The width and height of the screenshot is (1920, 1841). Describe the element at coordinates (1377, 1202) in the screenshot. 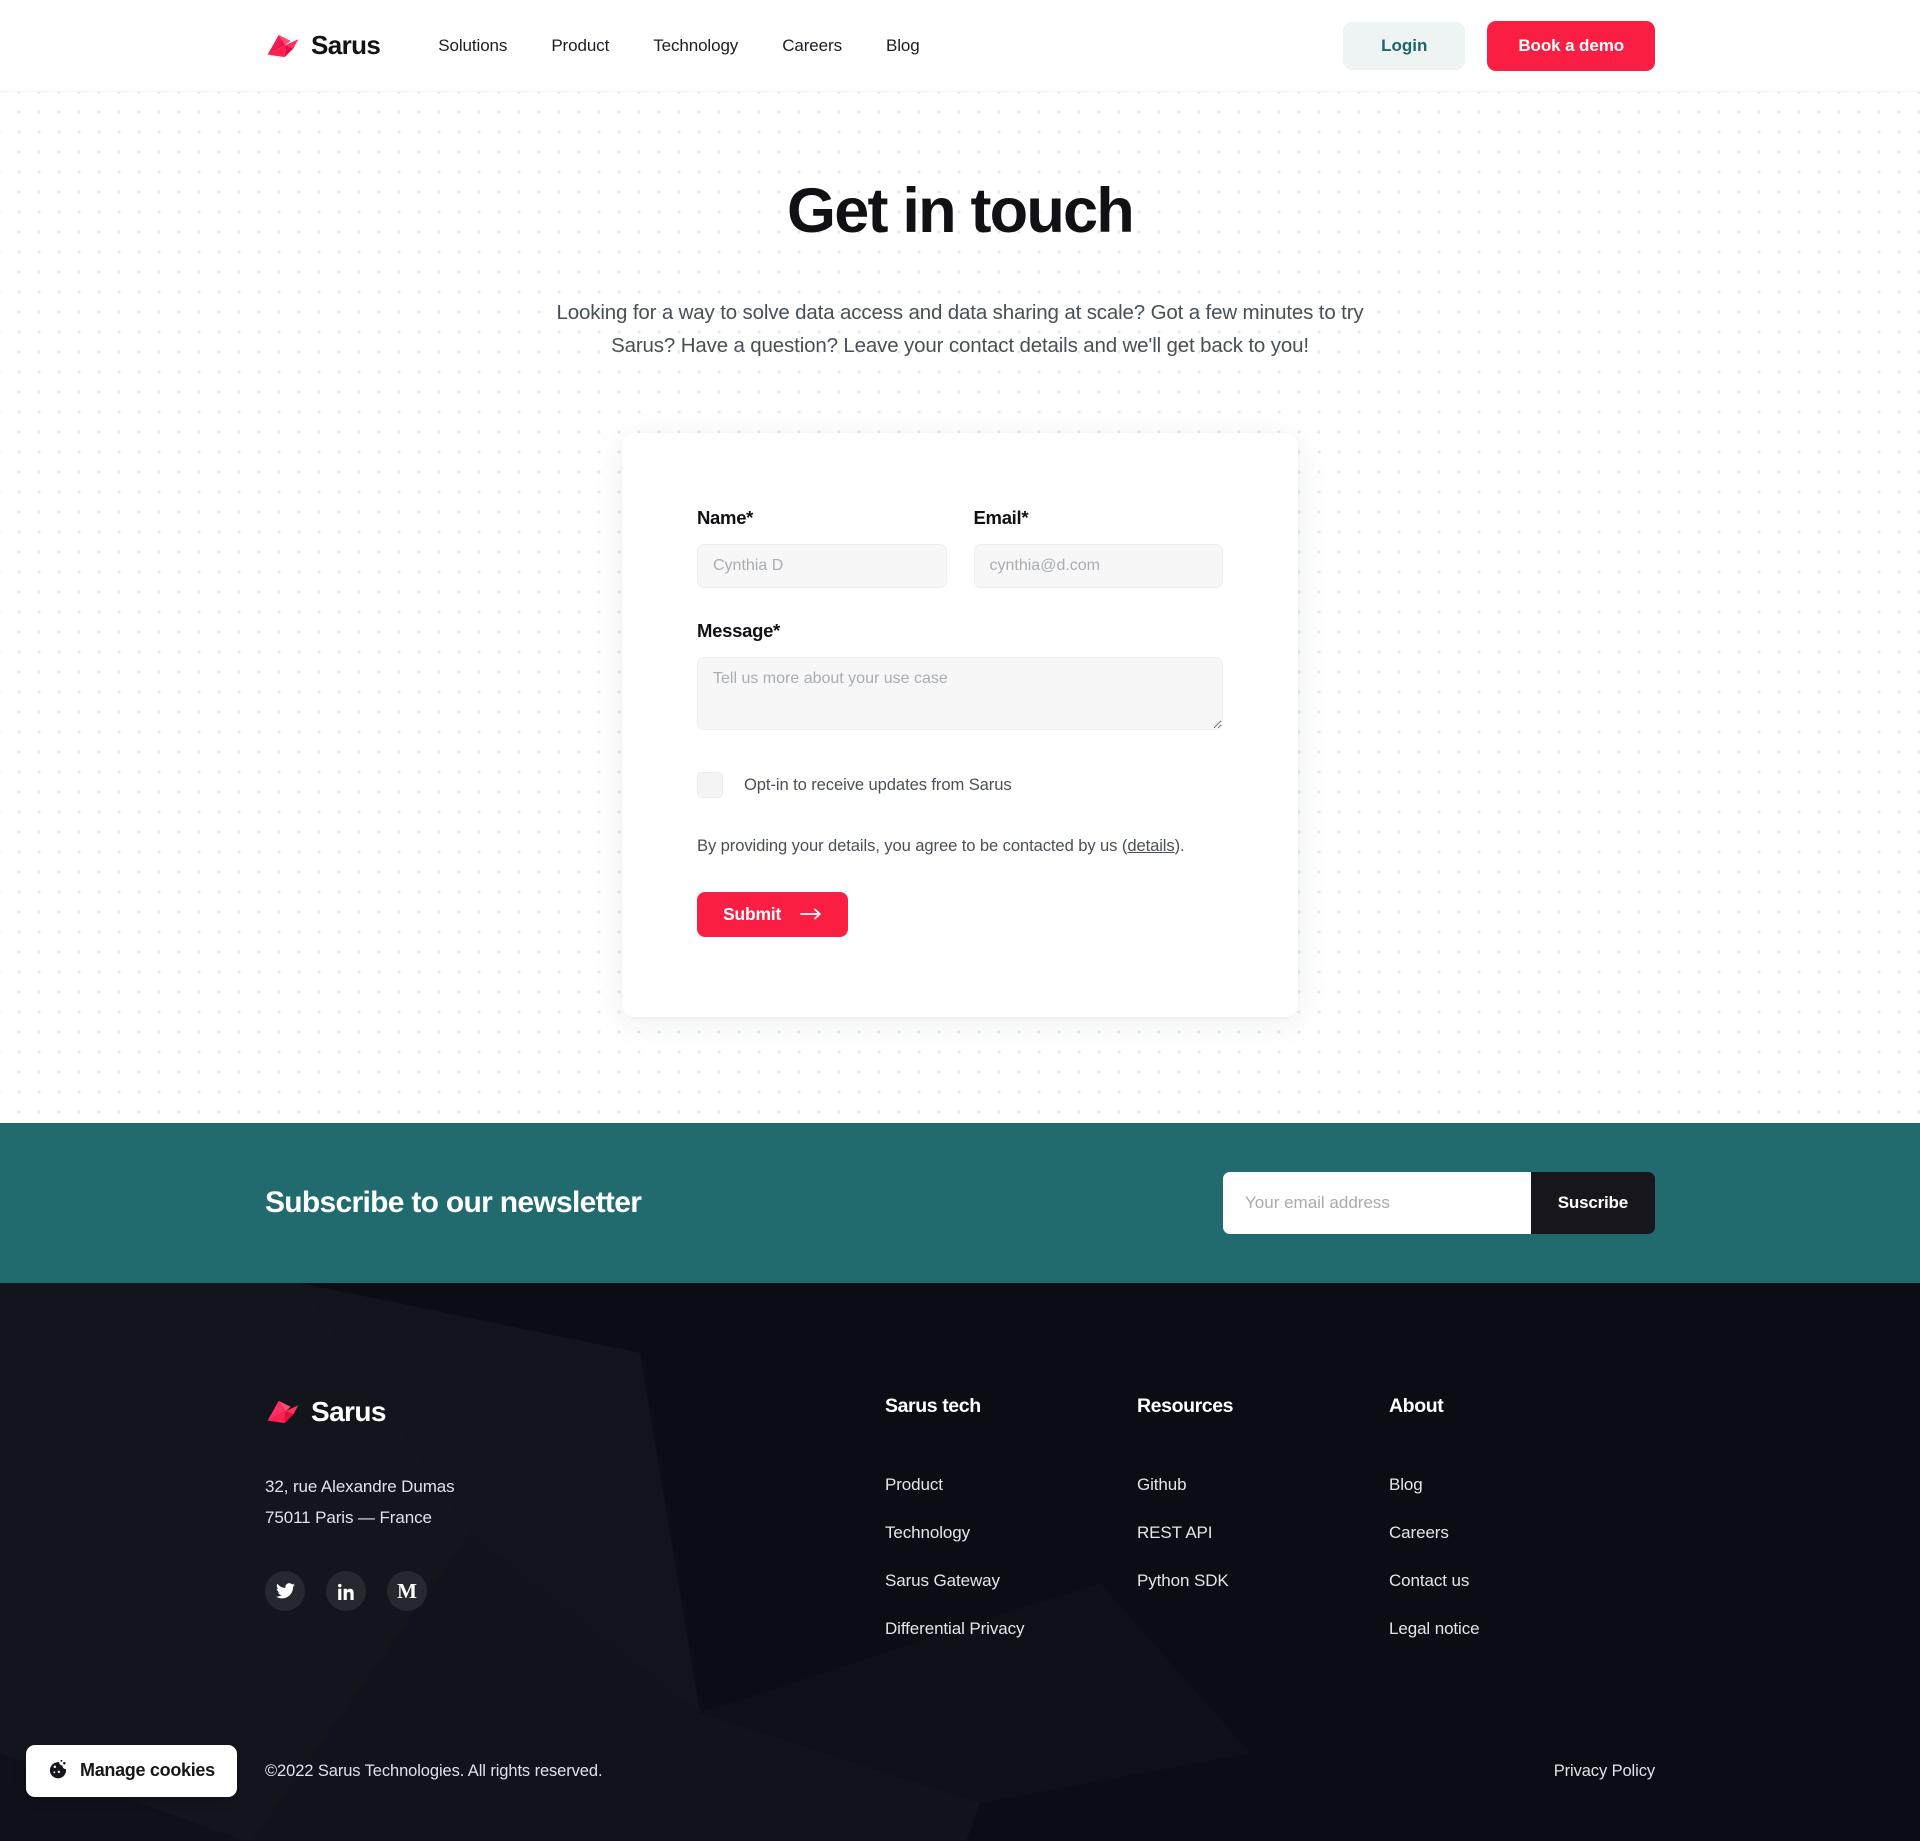

I see `newsletter-email-input` at that location.